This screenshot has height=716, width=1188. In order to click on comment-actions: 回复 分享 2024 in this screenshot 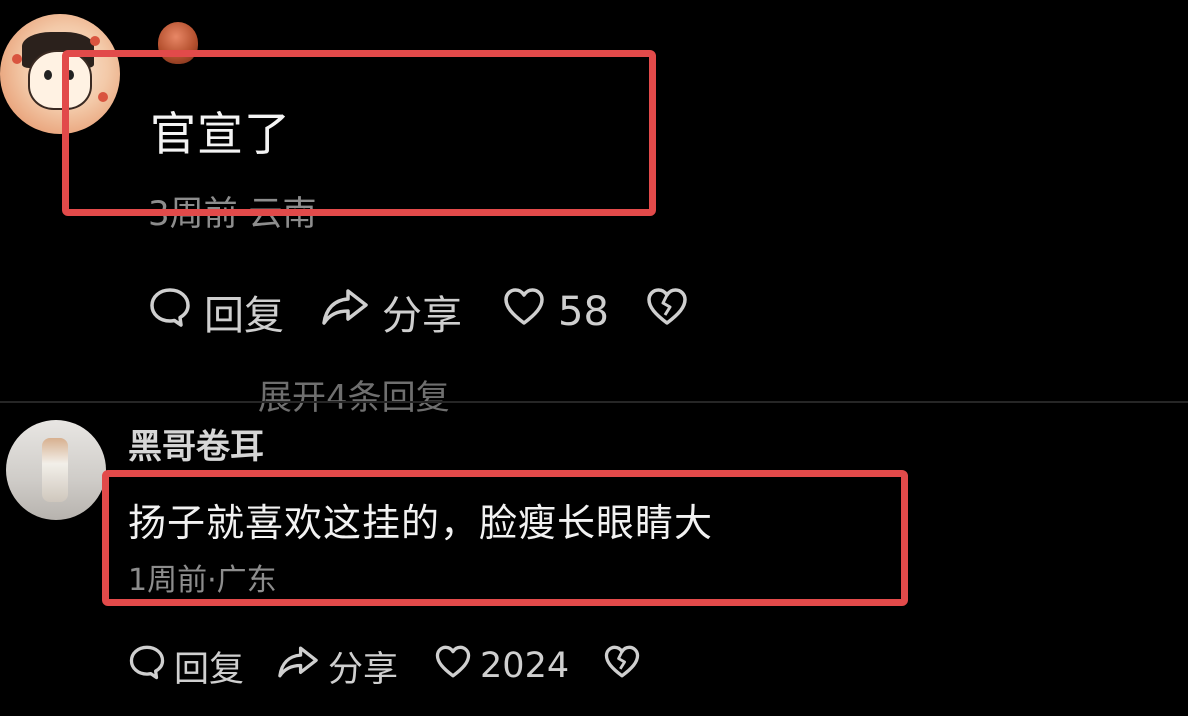, I will do `click(384, 666)`.